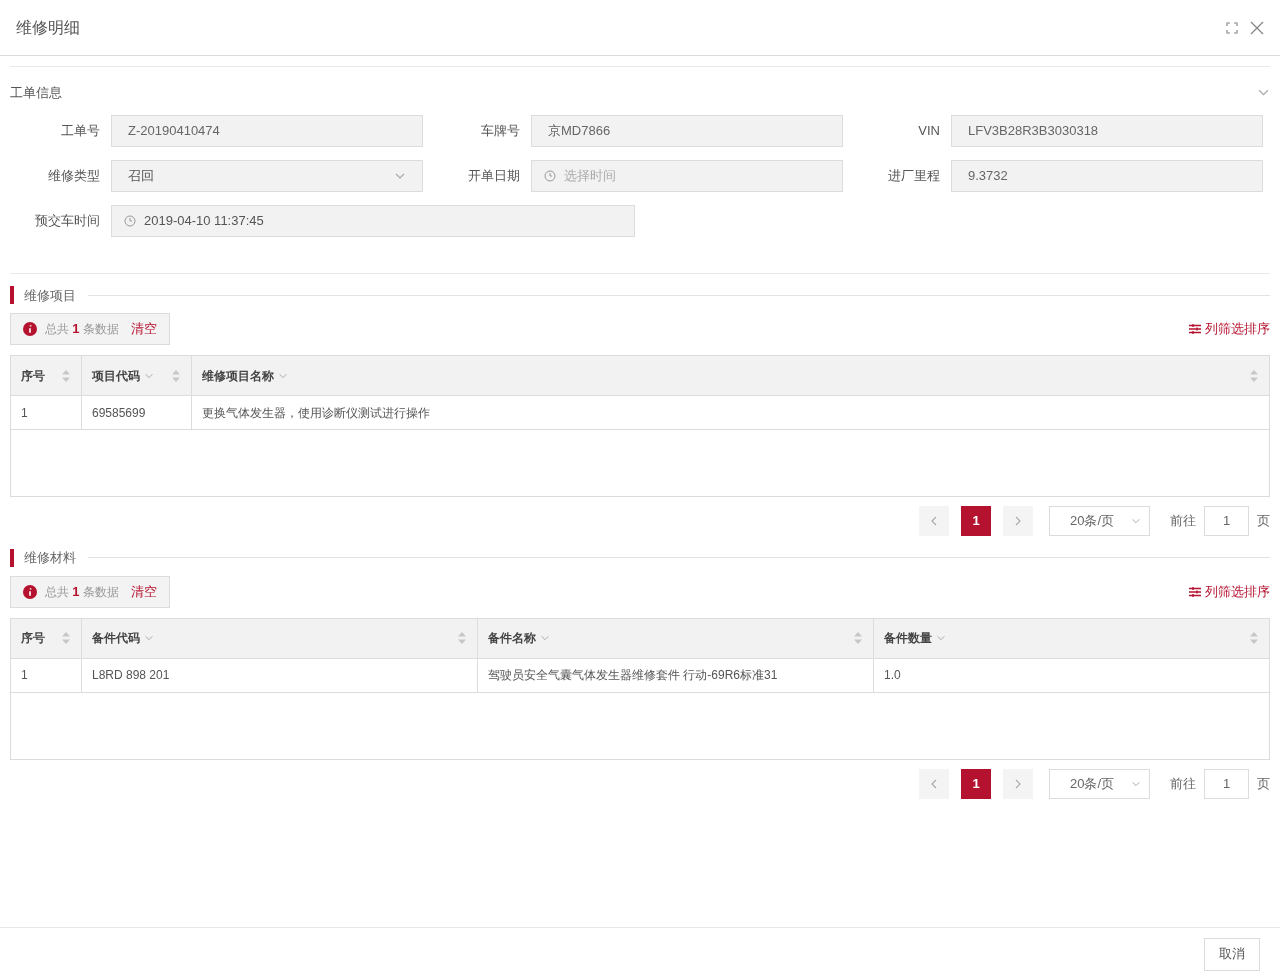  I want to click on field-label: 维修类型, so click(73, 175).